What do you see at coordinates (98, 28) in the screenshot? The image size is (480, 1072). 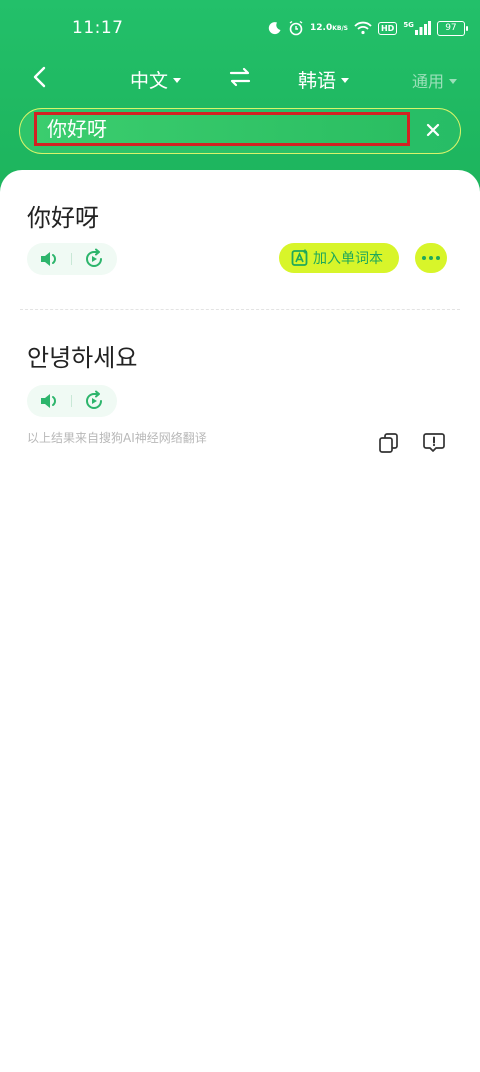 I see `status-time: 11:17` at bounding box center [98, 28].